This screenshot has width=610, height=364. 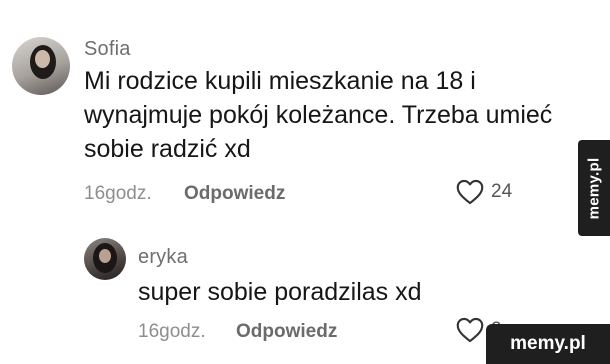 I want to click on watermark-corner-text: memy.pl, so click(x=548, y=343).